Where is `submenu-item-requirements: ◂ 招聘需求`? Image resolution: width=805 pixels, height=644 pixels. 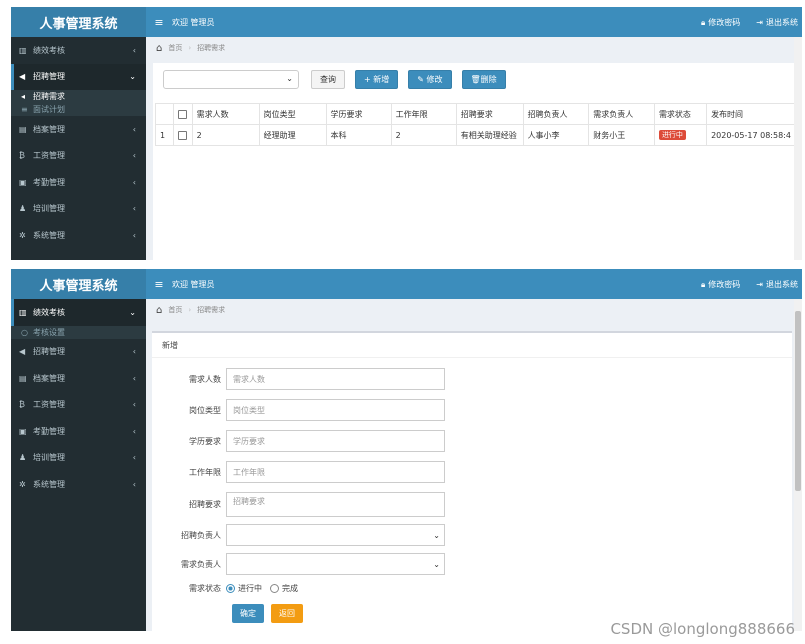 submenu-item-requirements: ◂ 招聘需求 is located at coordinates (78, 96).